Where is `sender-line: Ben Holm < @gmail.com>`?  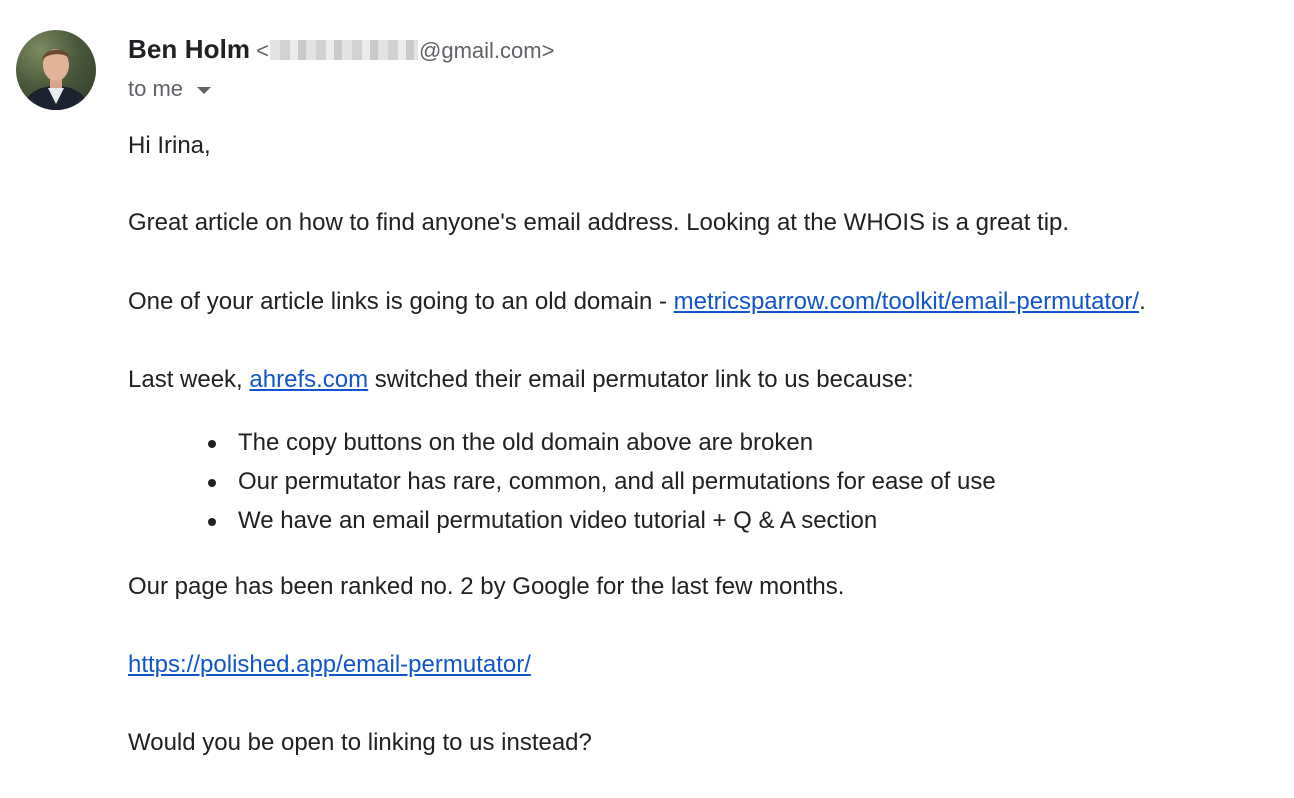
sender-line: Ben Holm < @gmail.com> is located at coordinates (341, 49).